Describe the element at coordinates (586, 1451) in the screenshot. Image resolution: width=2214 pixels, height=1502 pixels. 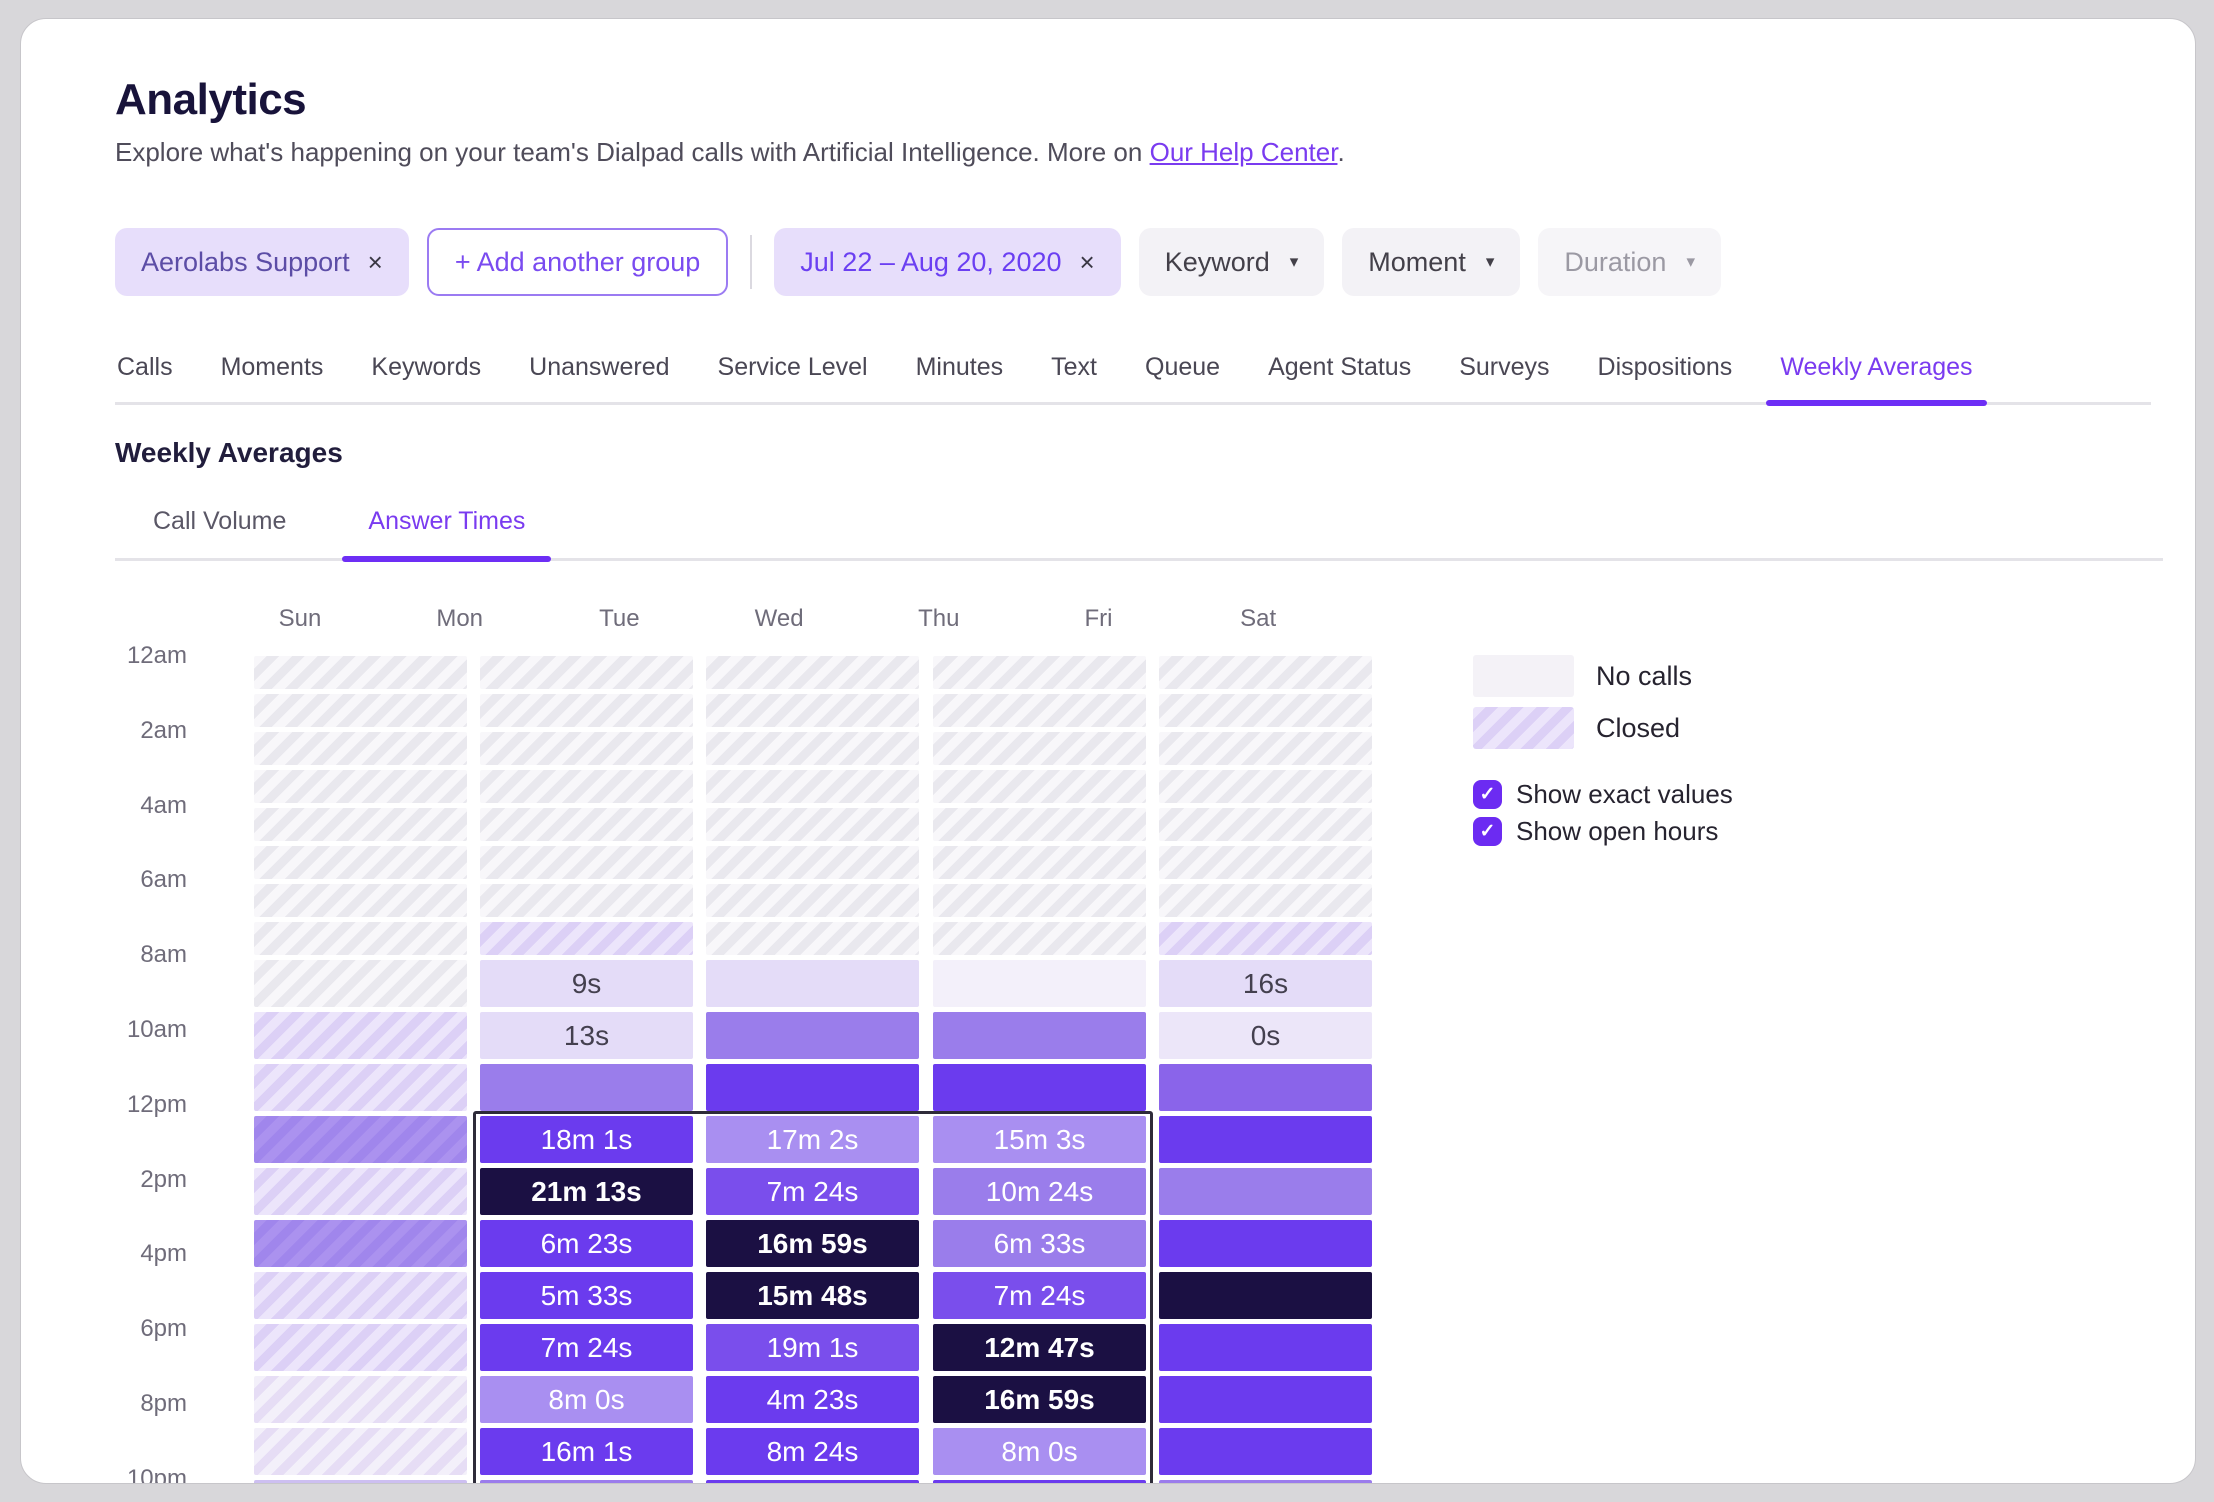
I see `heatmap-cell: 16m 1s` at that location.